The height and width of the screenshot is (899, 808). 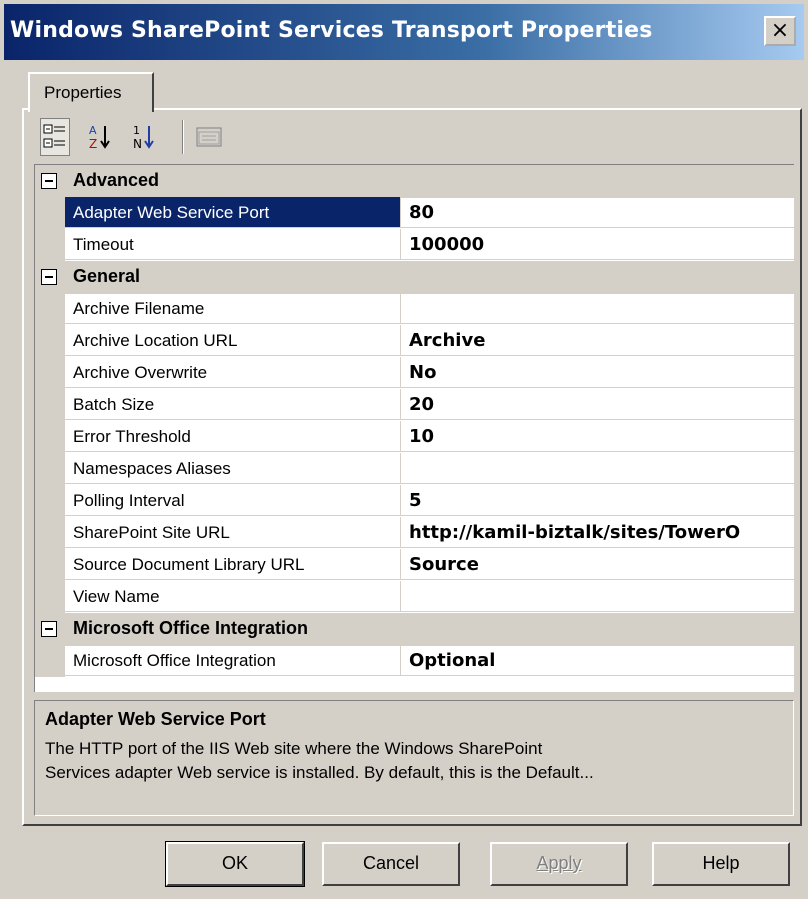 I want to click on property-row-archive-filename: Archive Filename, so click(x=414, y=309).